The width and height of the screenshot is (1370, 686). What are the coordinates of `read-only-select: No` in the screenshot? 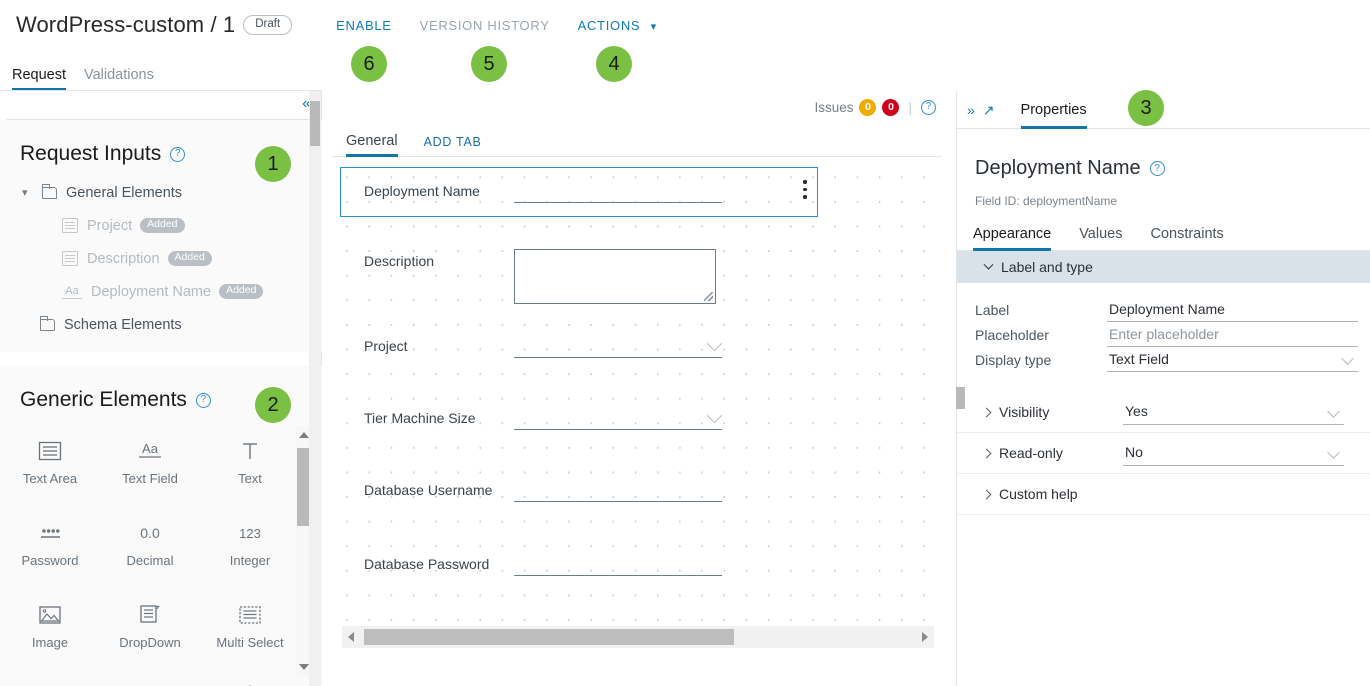 It's located at (1233, 453).